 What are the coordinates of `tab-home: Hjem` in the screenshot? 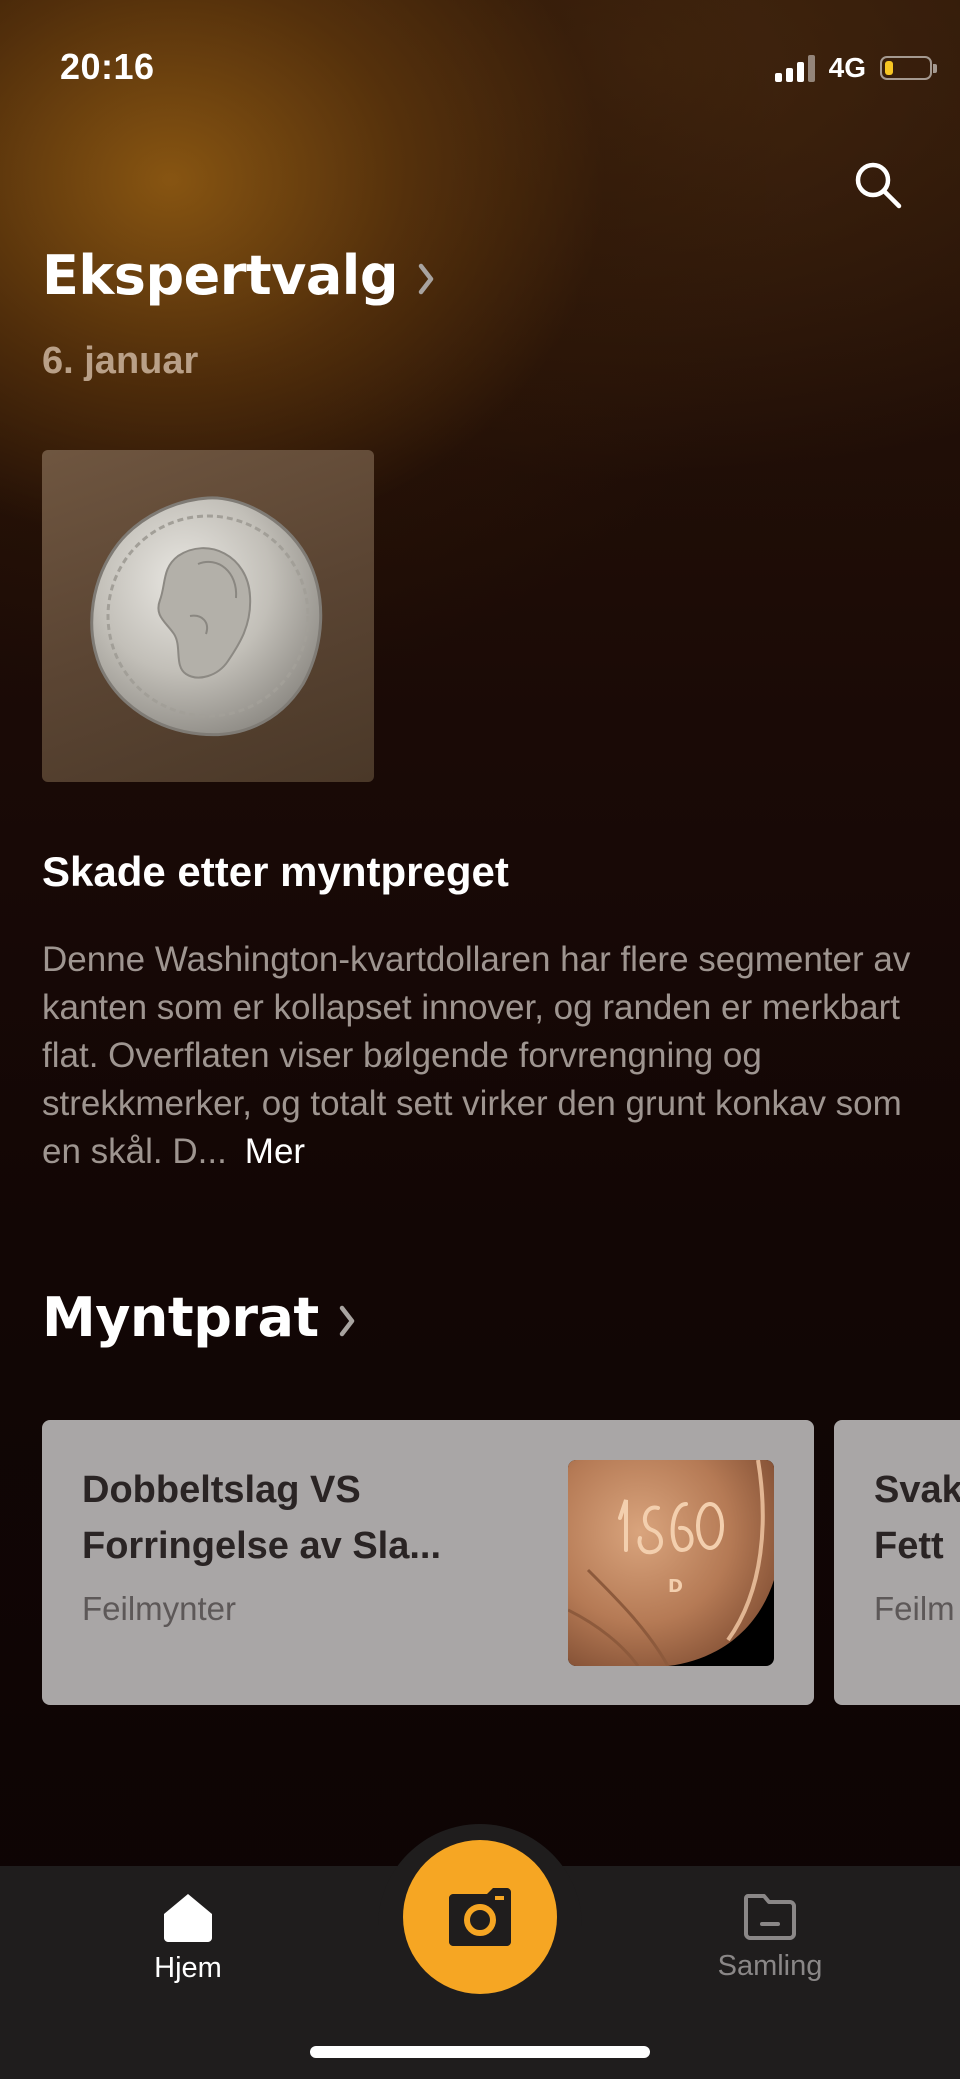 It's located at (188, 1938).